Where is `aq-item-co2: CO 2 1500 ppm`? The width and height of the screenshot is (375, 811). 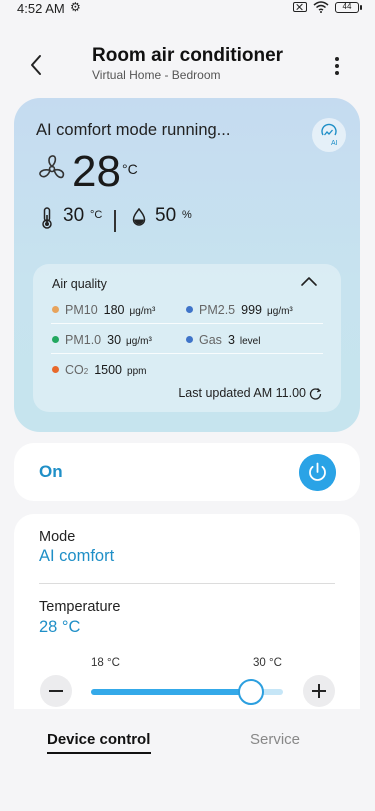 aq-item-co2: CO 2 1500 ppm is located at coordinates (99, 370).